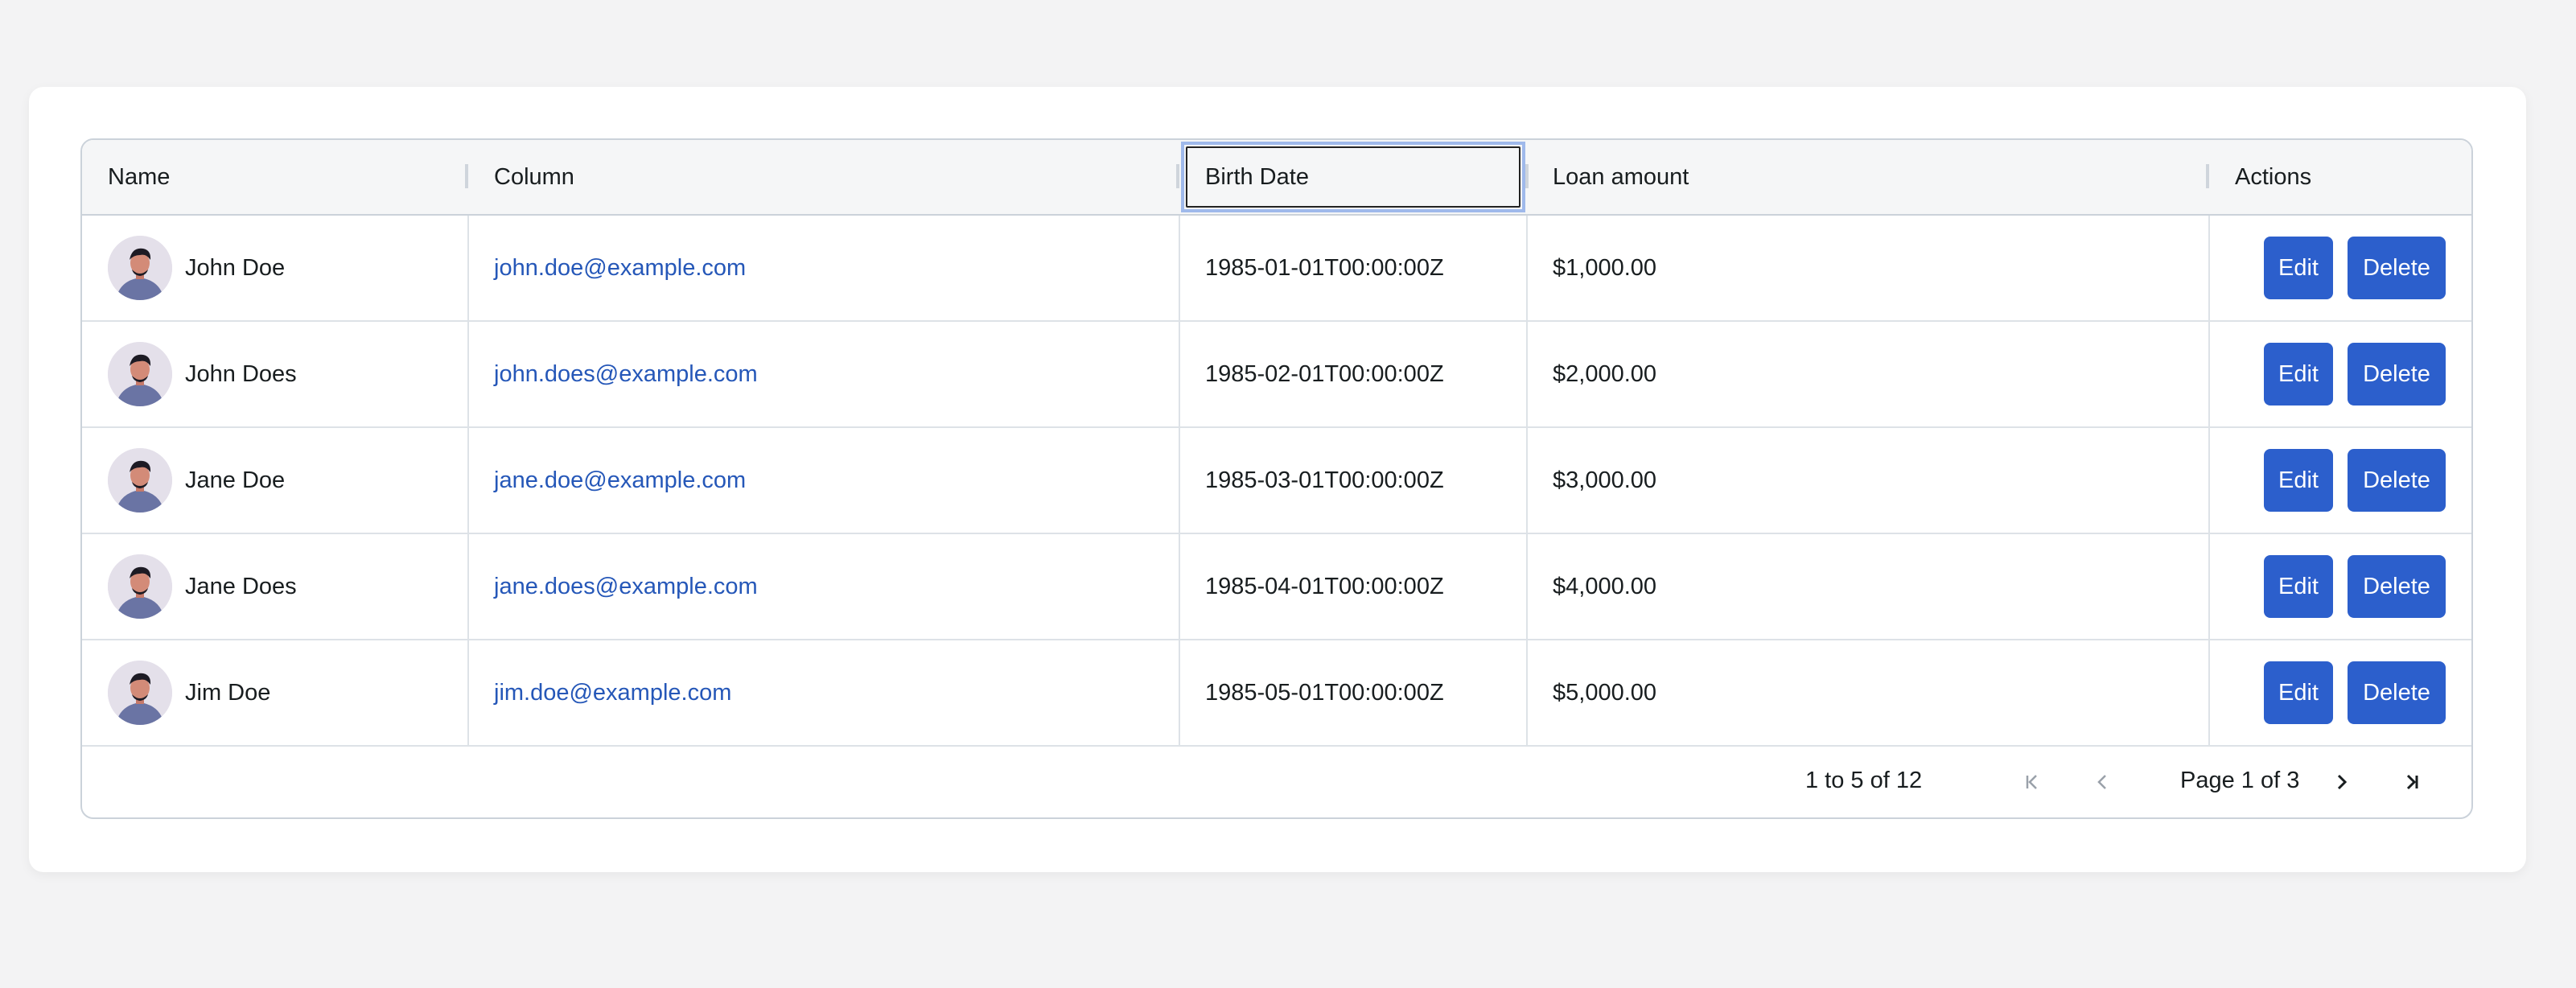 This screenshot has width=2576, height=988. Describe the element at coordinates (620, 481) in the screenshot. I see `email-link: jane.doe@example.com` at that location.